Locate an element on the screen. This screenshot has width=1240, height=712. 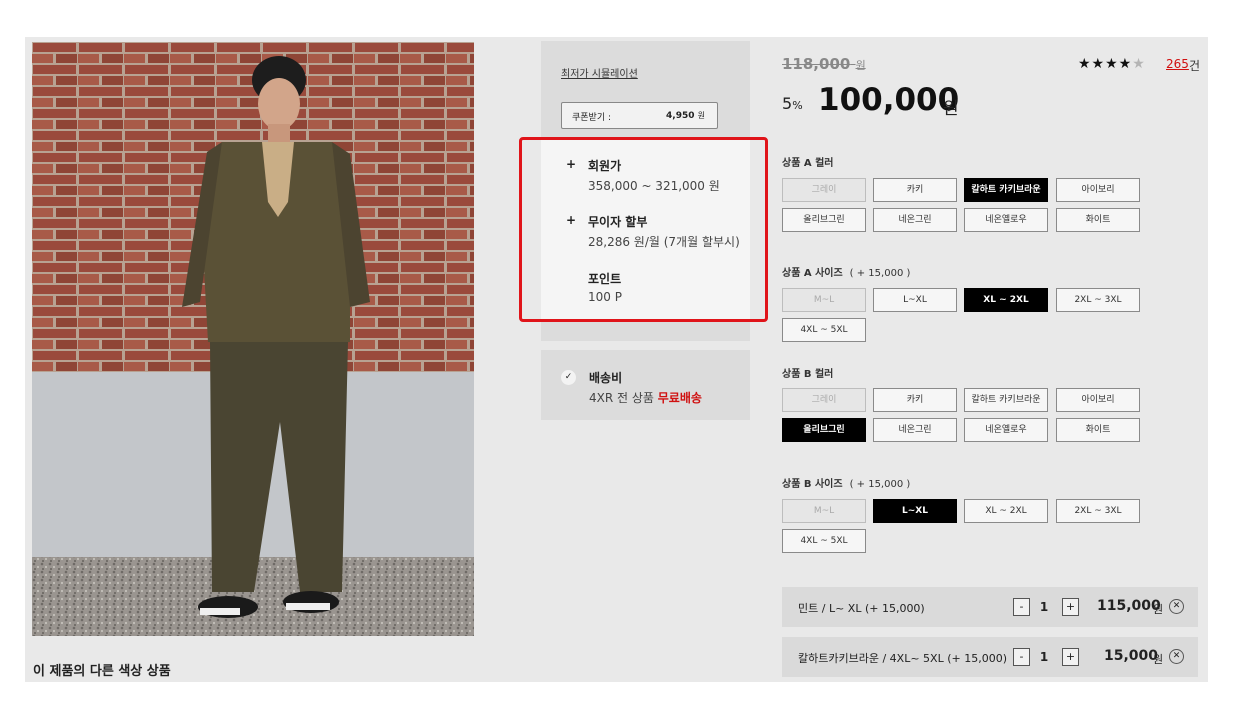
star-half-icon: ★ is located at coordinates (1125, 64).